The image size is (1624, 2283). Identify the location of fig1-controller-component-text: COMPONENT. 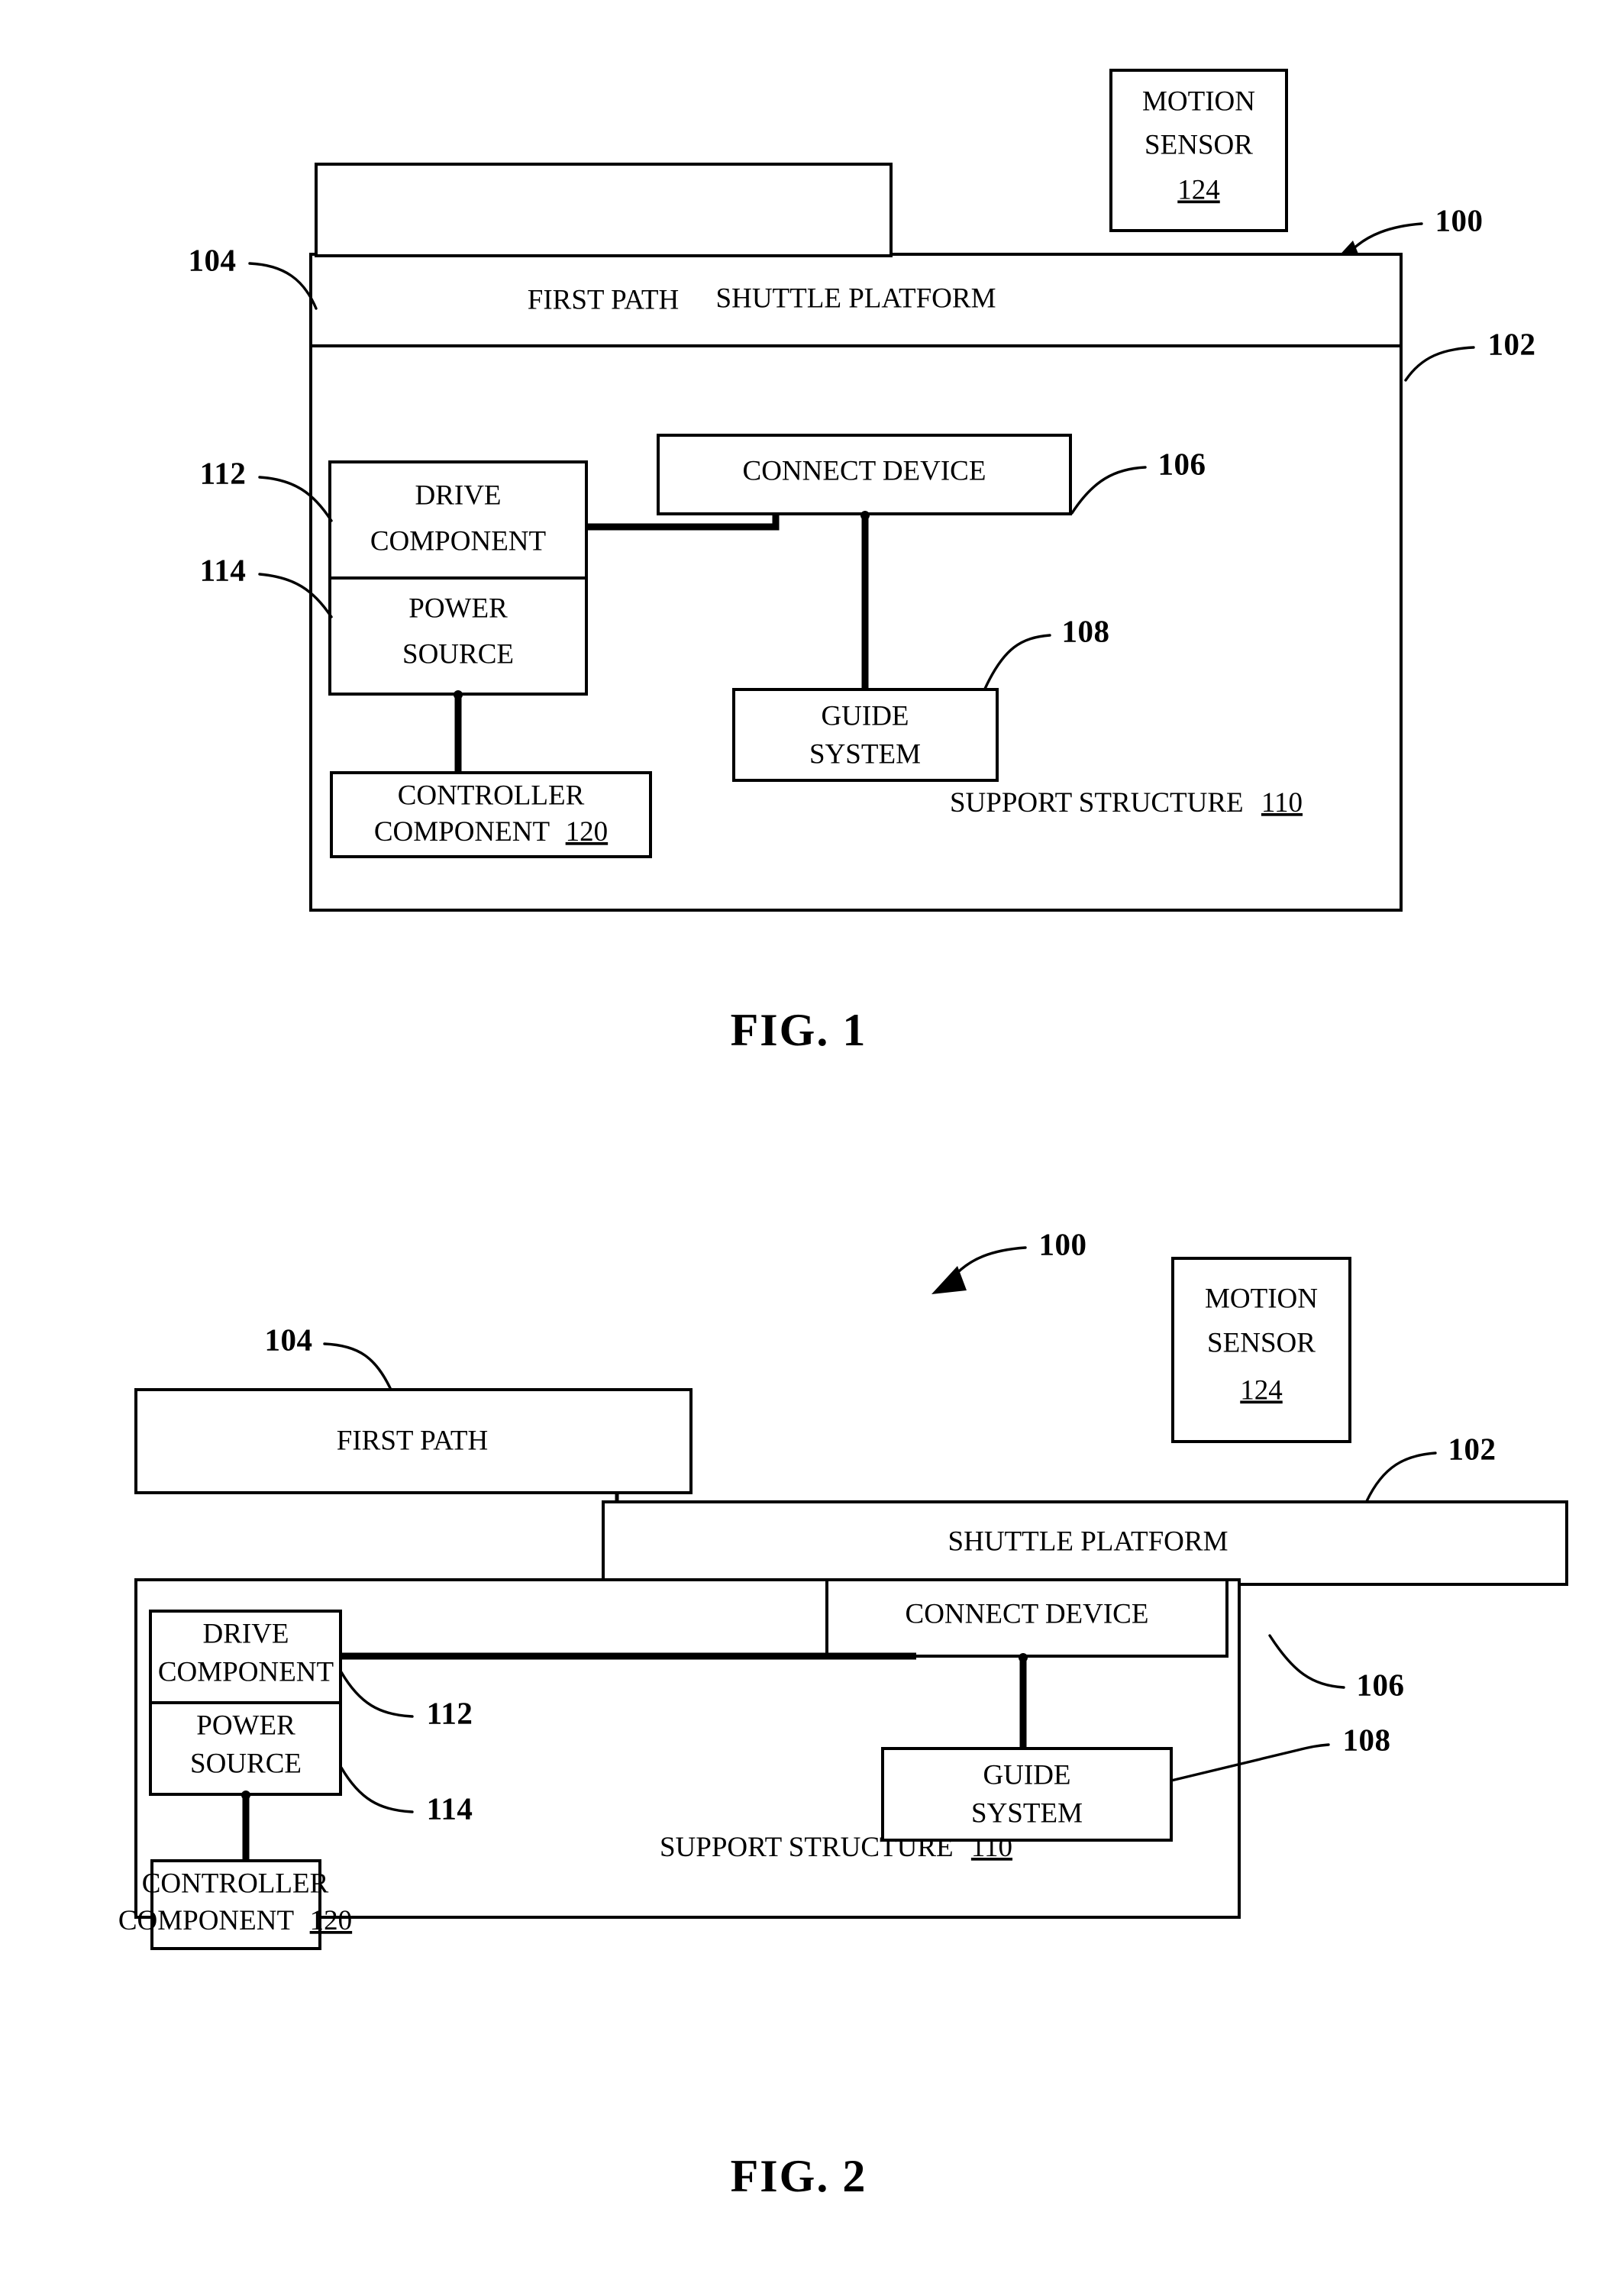
(462, 832).